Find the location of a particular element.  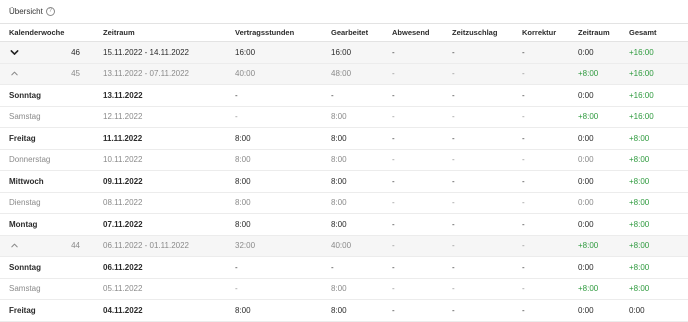

col-header-vertragsstunden: Vertragsstunden is located at coordinates (274, 33).